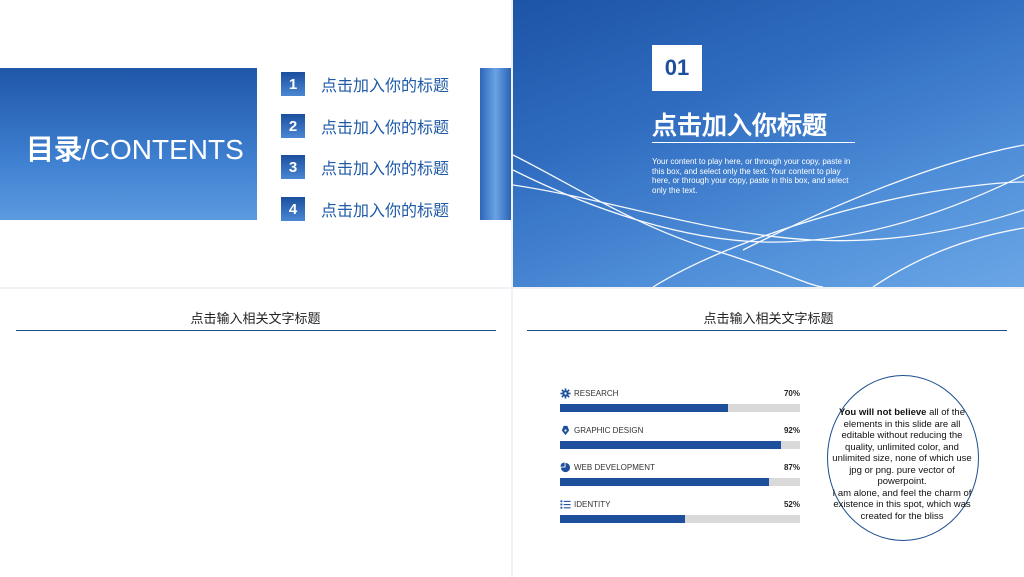  I want to click on skill-web-development: WEB DEVELOPMENT 87%, so click(680, 474).